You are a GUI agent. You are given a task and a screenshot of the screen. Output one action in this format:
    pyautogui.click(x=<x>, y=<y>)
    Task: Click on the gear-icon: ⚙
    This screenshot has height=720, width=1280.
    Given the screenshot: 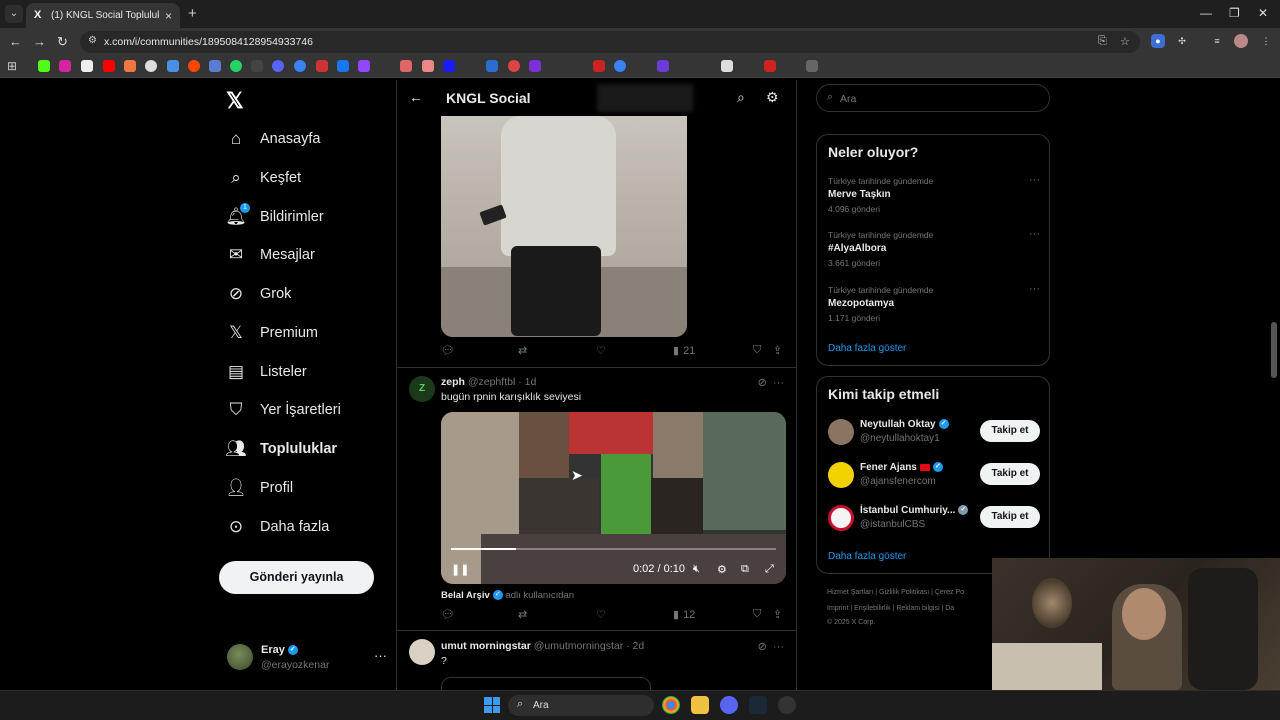 What is the action you would take?
    pyautogui.click(x=772, y=97)
    